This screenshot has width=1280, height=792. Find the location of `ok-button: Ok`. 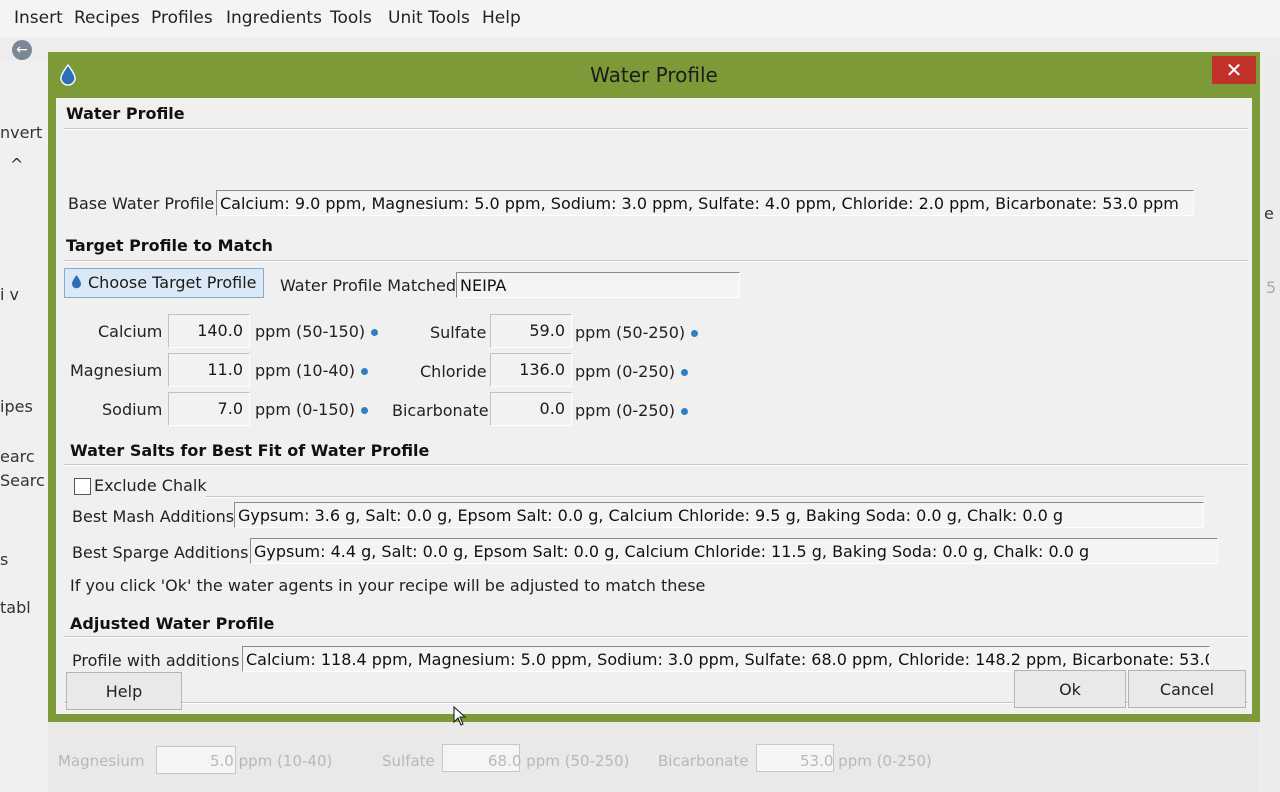

ok-button: Ok is located at coordinates (1070, 689).